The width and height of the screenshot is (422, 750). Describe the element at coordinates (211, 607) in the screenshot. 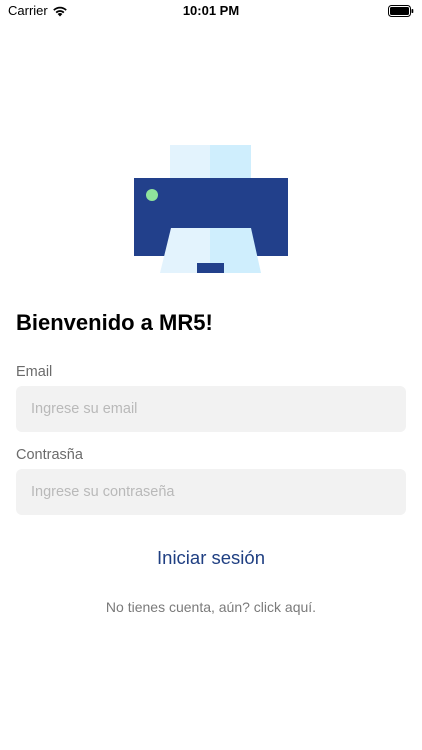

I see `signup-link: No tienes cuenta, aún? click aquí.` at that location.